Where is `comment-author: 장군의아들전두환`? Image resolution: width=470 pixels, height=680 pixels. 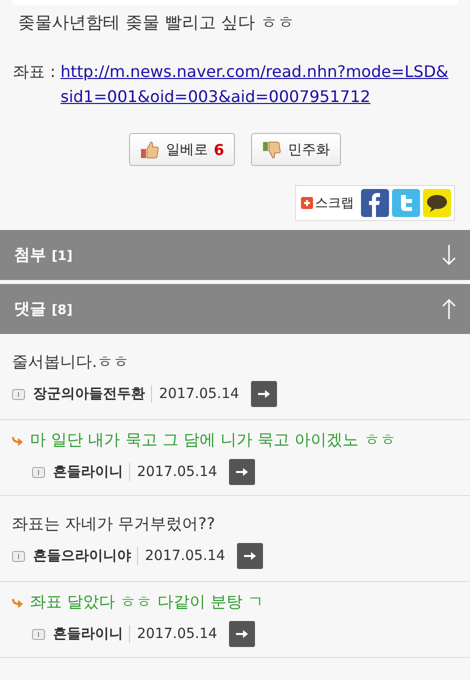 comment-author: 장군의아들전두환 is located at coordinates (88, 394).